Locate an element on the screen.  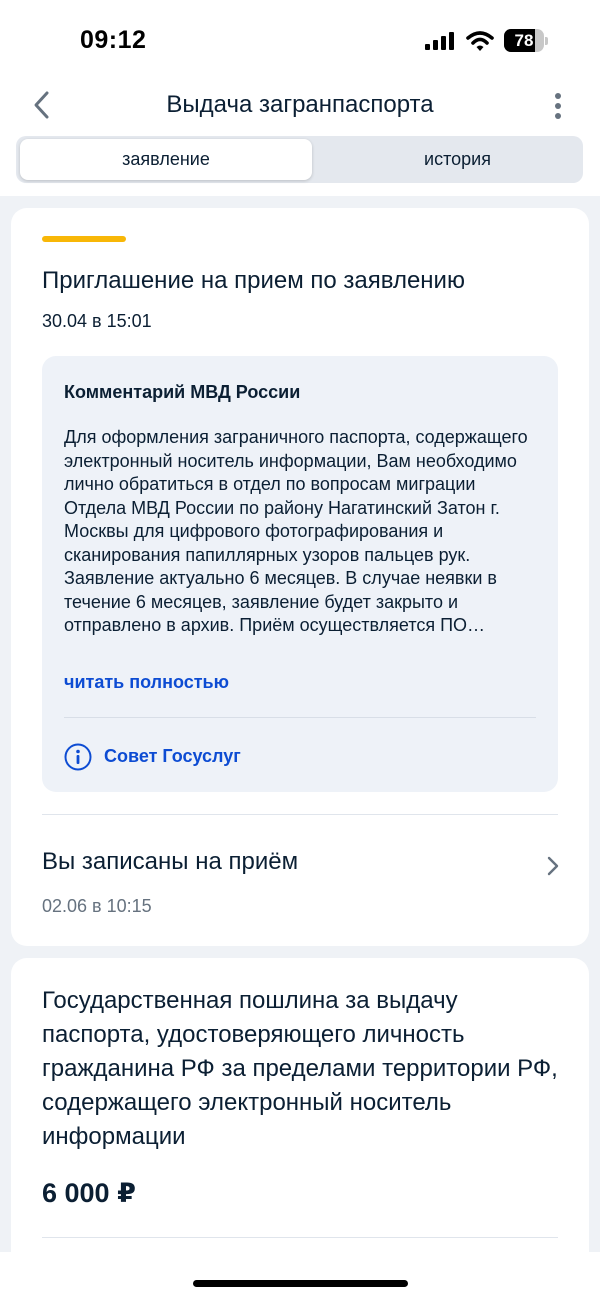
battery-body: 78 is located at coordinates (524, 40).